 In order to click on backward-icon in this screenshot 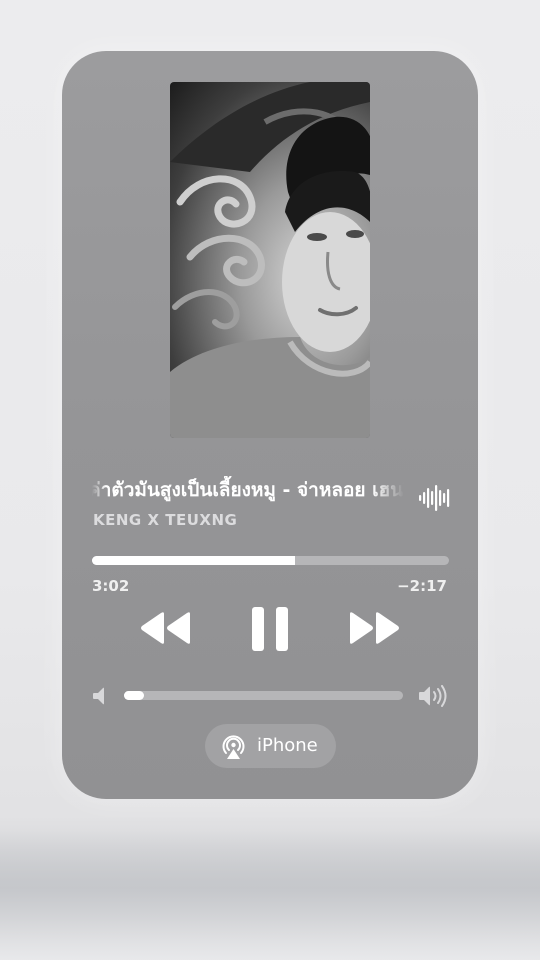, I will do `click(165, 628)`.